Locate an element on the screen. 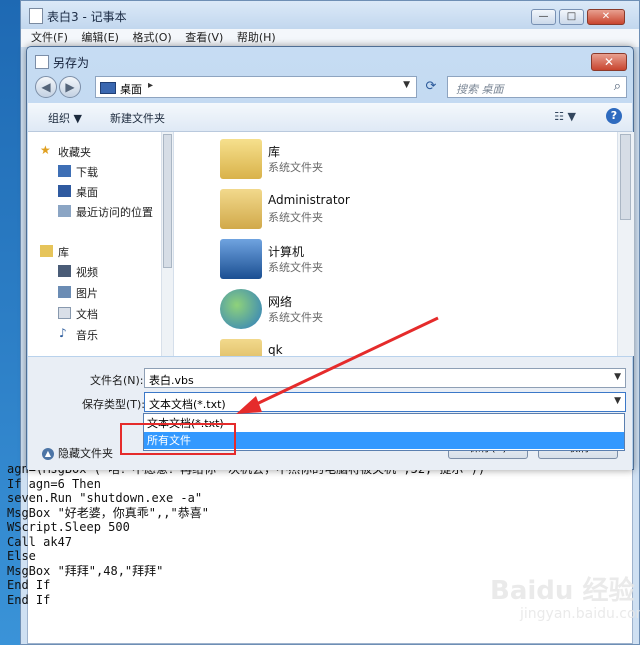  annotation-arrow is located at coordinates (337, 365).